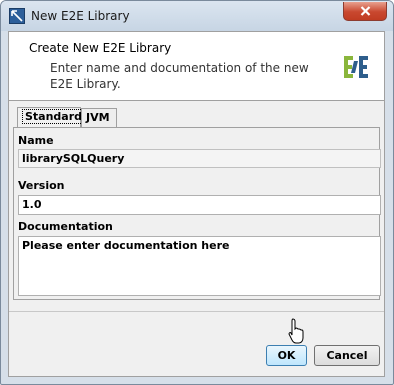 The width and height of the screenshot is (394, 385). What do you see at coordinates (197, 16) in the screenshot?
I see `title-bar: New E2E Library` at bounding box center [197, 16].